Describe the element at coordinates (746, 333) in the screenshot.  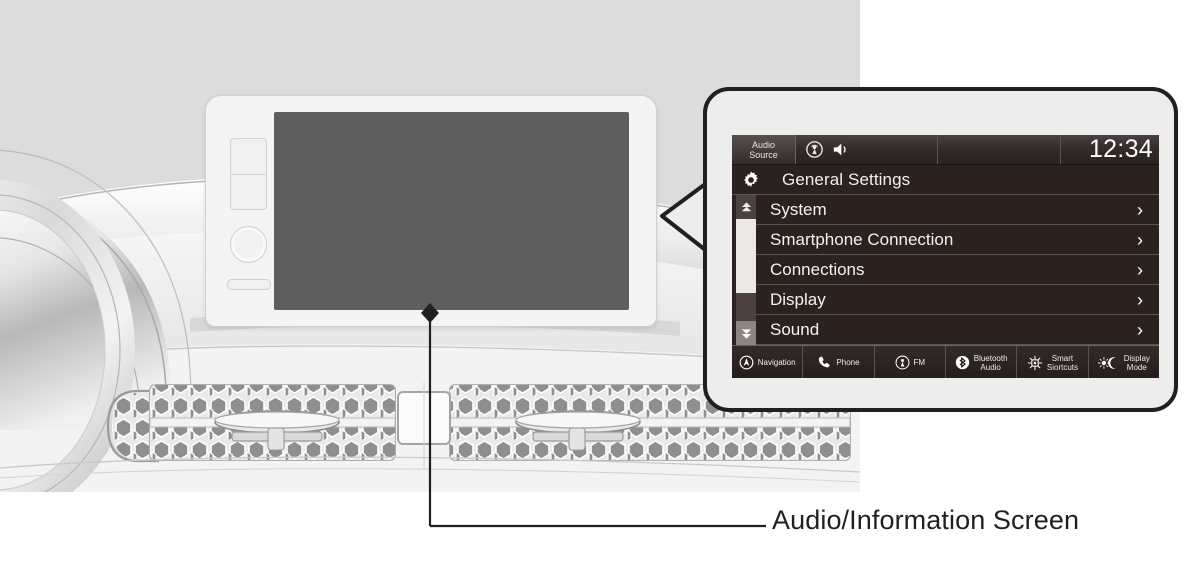
I see `scroll-down-arrow-icon` at that location.